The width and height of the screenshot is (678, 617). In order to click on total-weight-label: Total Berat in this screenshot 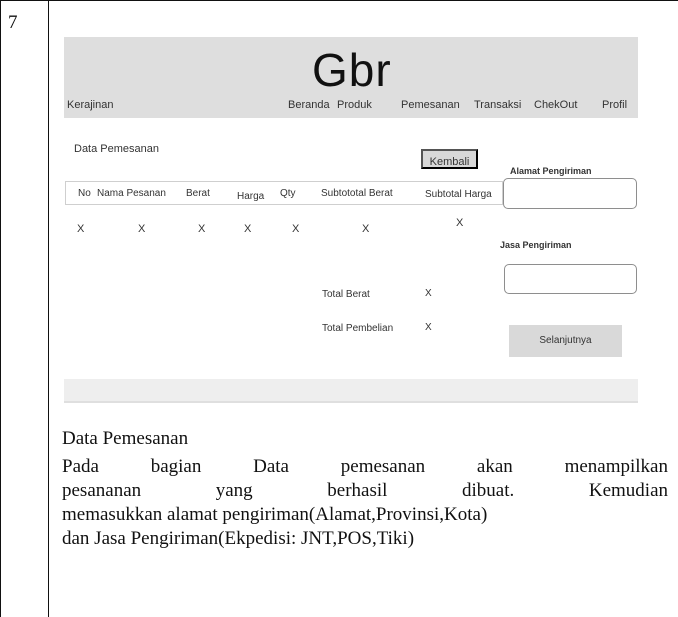, I will do `click(346, 294)`.